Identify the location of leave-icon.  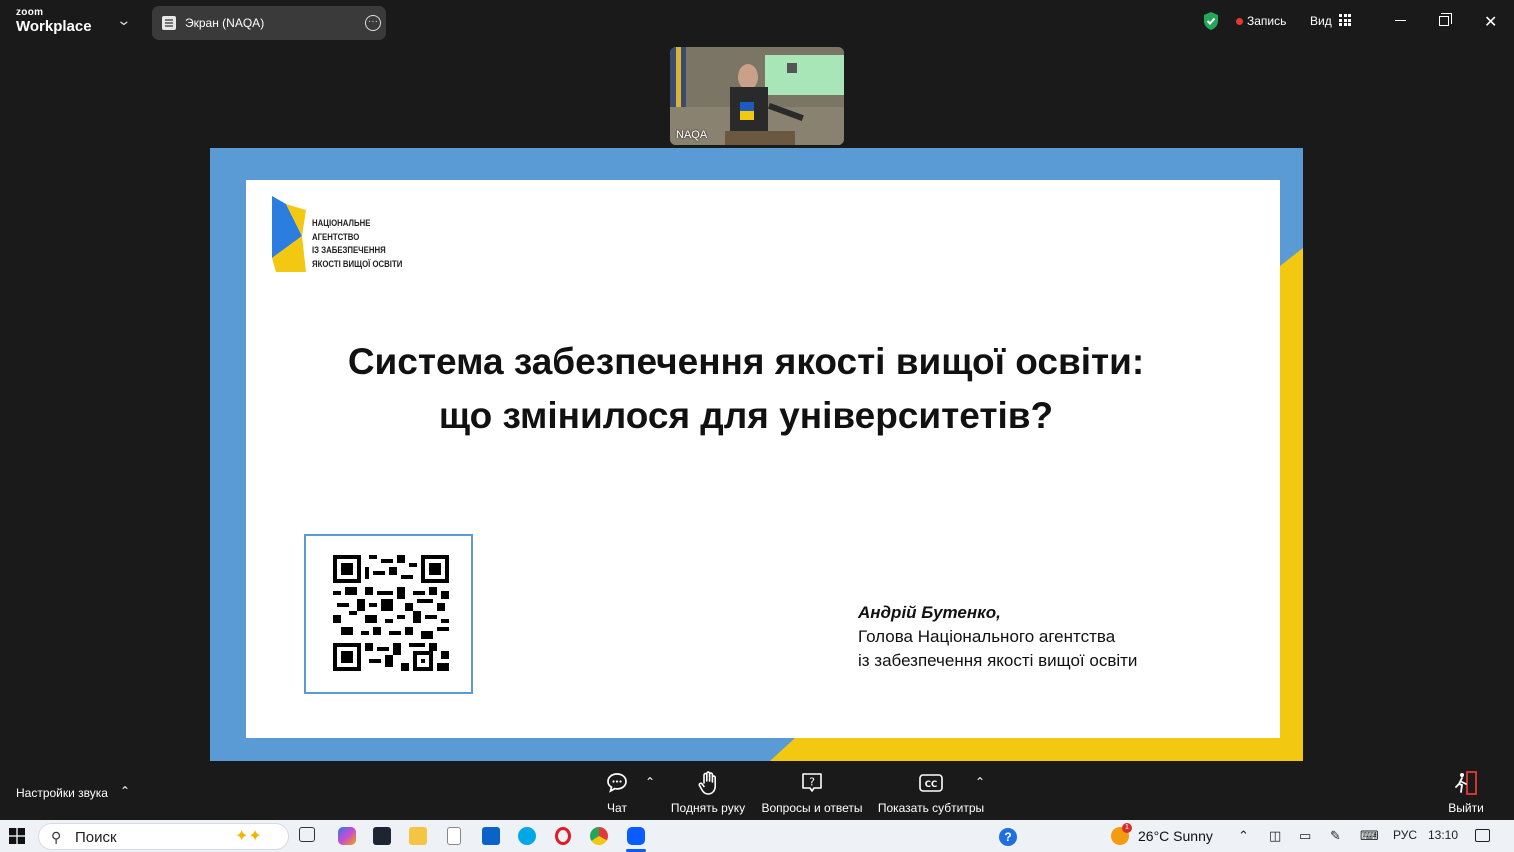
(1466, 783).